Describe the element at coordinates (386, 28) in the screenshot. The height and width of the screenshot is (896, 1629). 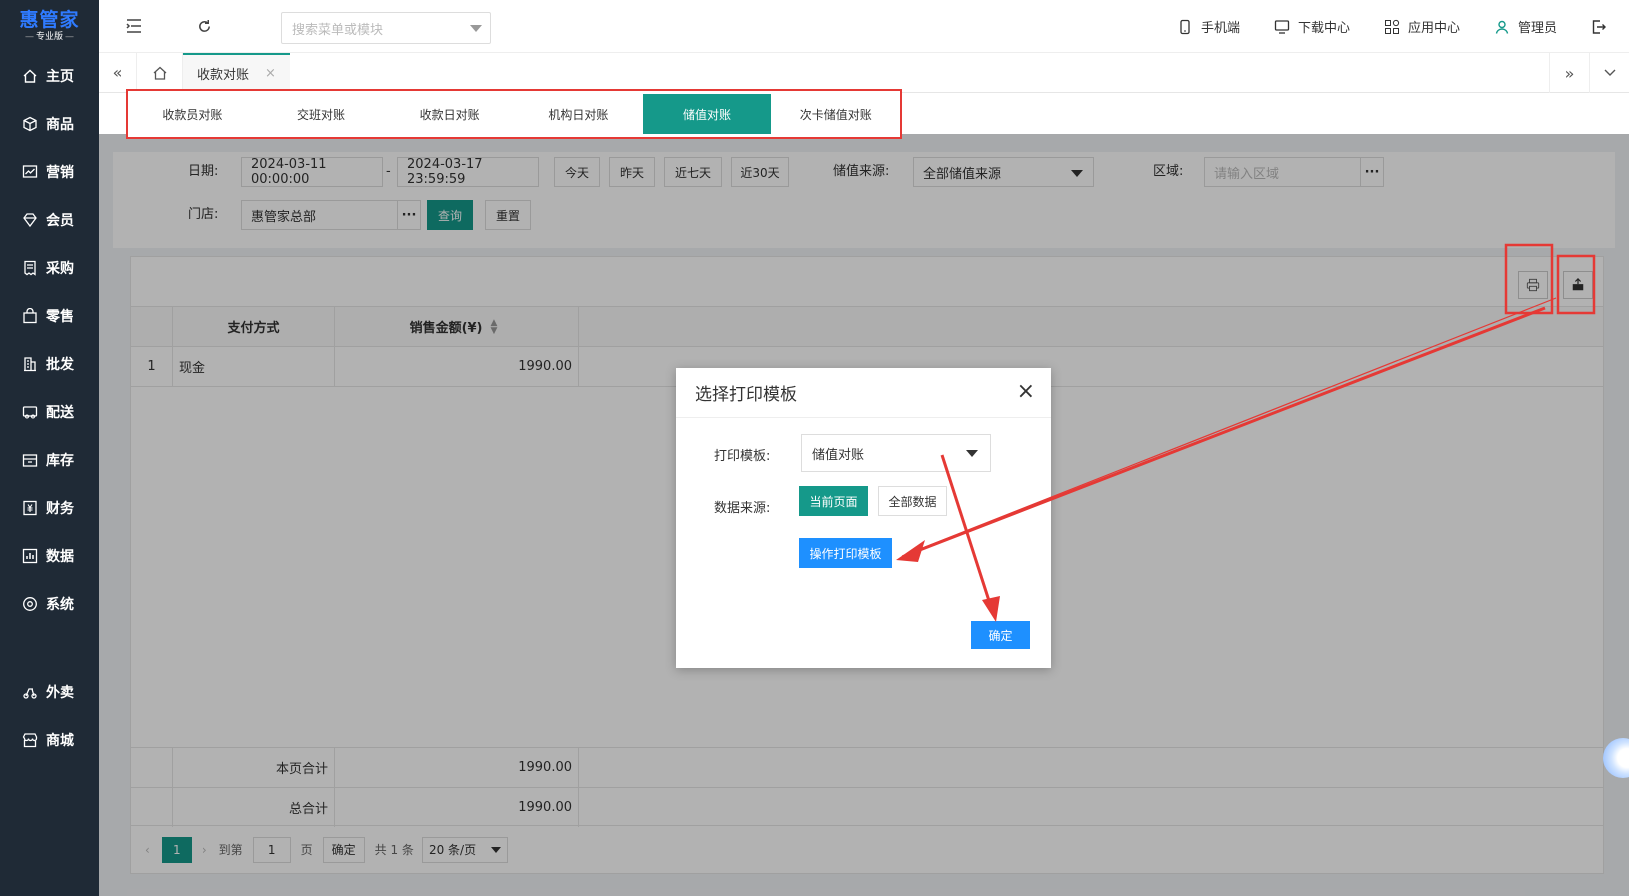
I see `menu-search-select: 搜索菜单或模块` at that location.